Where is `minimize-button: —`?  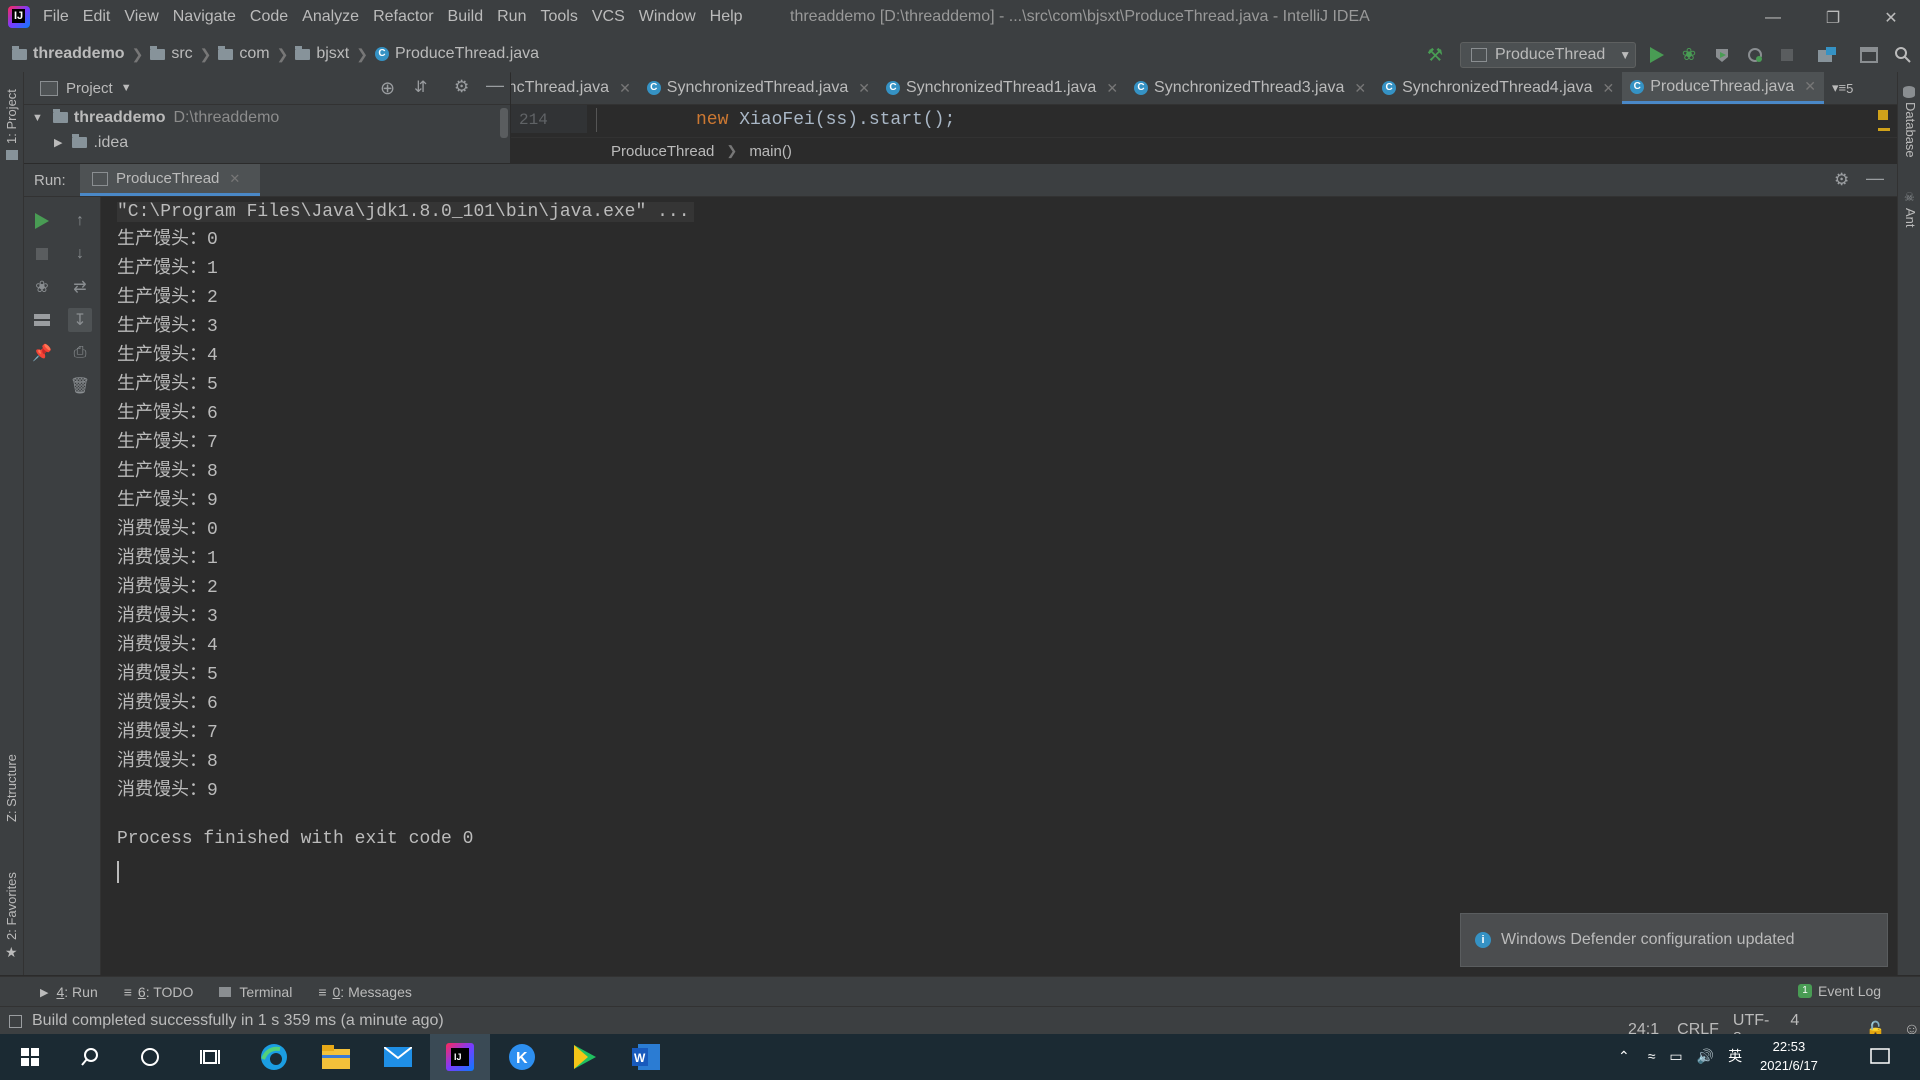
minimize-button: — is located at coordinates (1773, 18).